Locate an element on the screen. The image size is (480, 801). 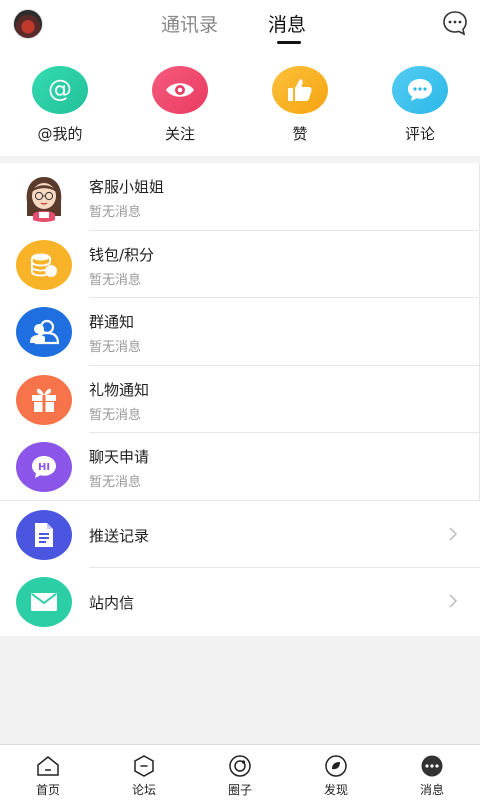
at-icon: @ is located at coordinates (60, 90).